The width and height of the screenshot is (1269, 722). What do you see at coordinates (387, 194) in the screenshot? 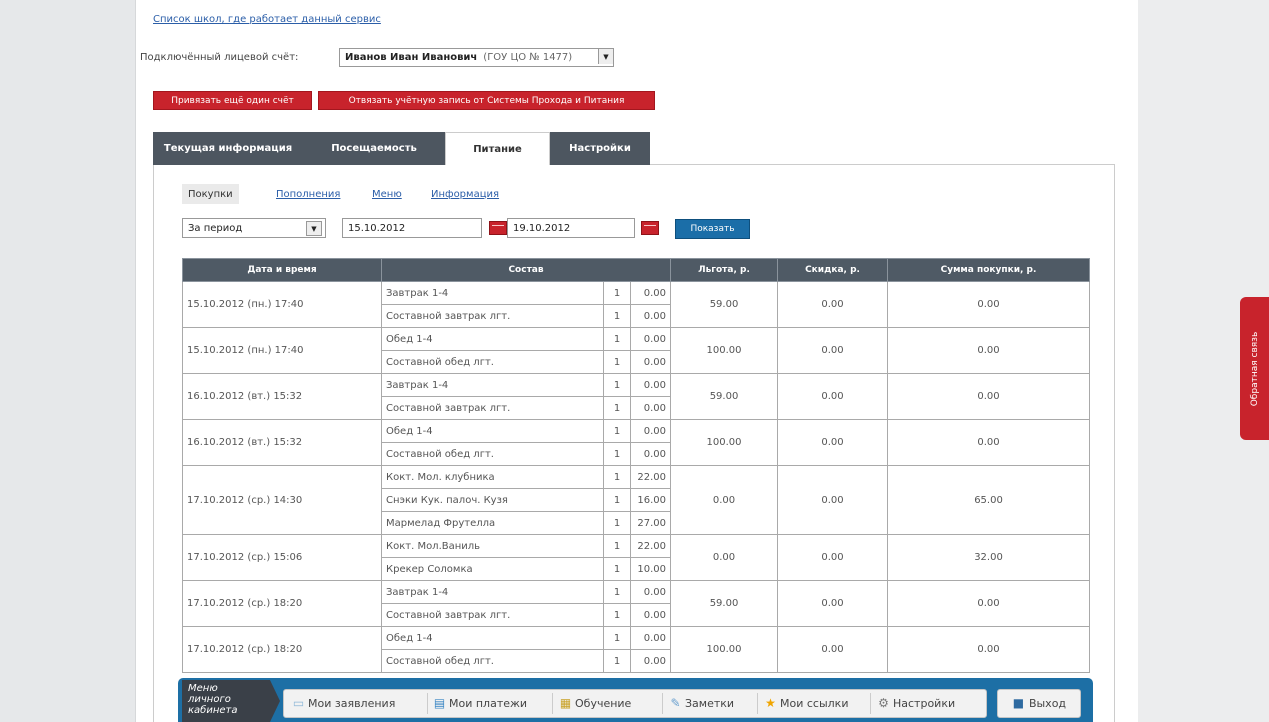
I see `subnav-menu: Меню` at bounding box center [387, 194].